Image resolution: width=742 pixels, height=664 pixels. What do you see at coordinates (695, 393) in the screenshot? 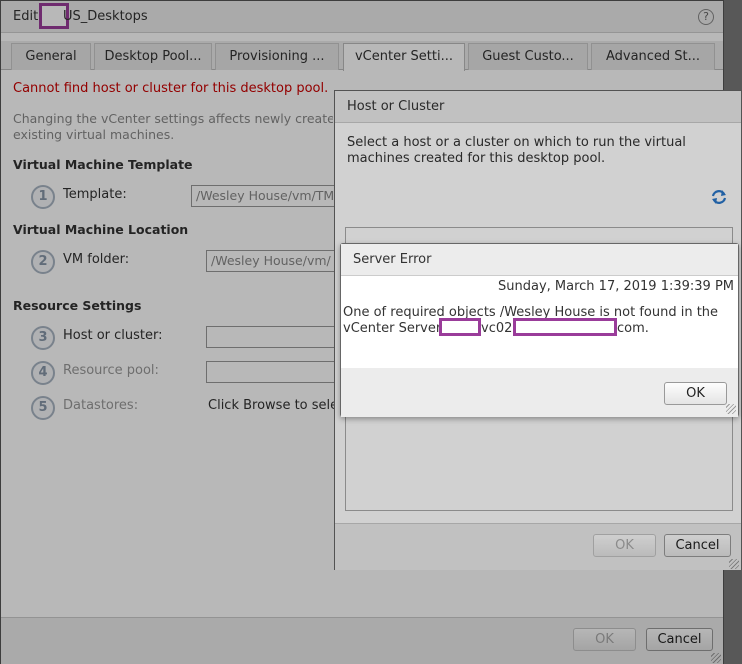
I see `ok-button: OK` at bounding box center [695, 393].